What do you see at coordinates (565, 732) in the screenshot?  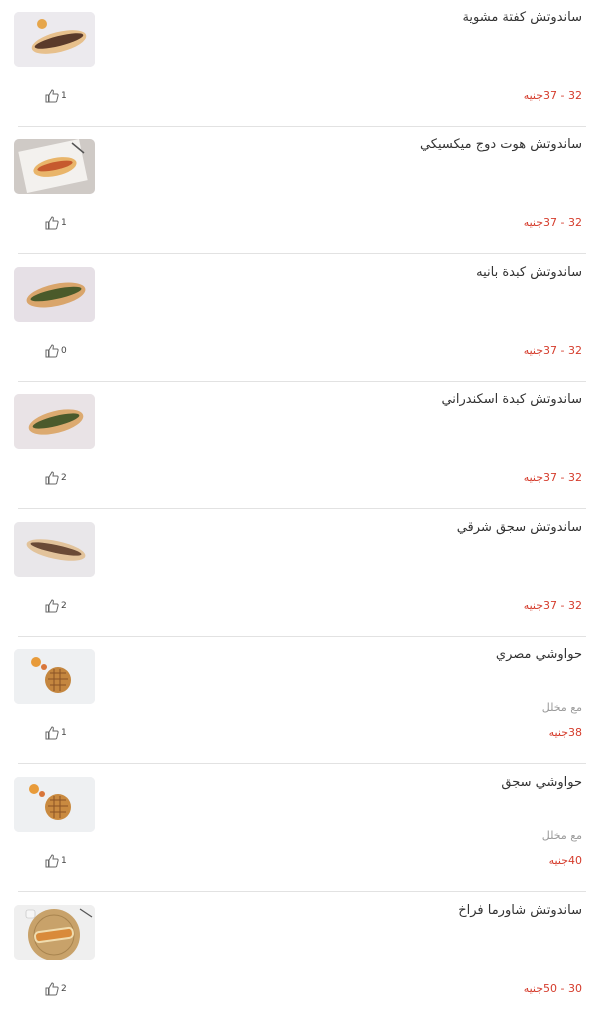 I see `menu-item-price: 38جنيه` at bounding box center [565, 732].